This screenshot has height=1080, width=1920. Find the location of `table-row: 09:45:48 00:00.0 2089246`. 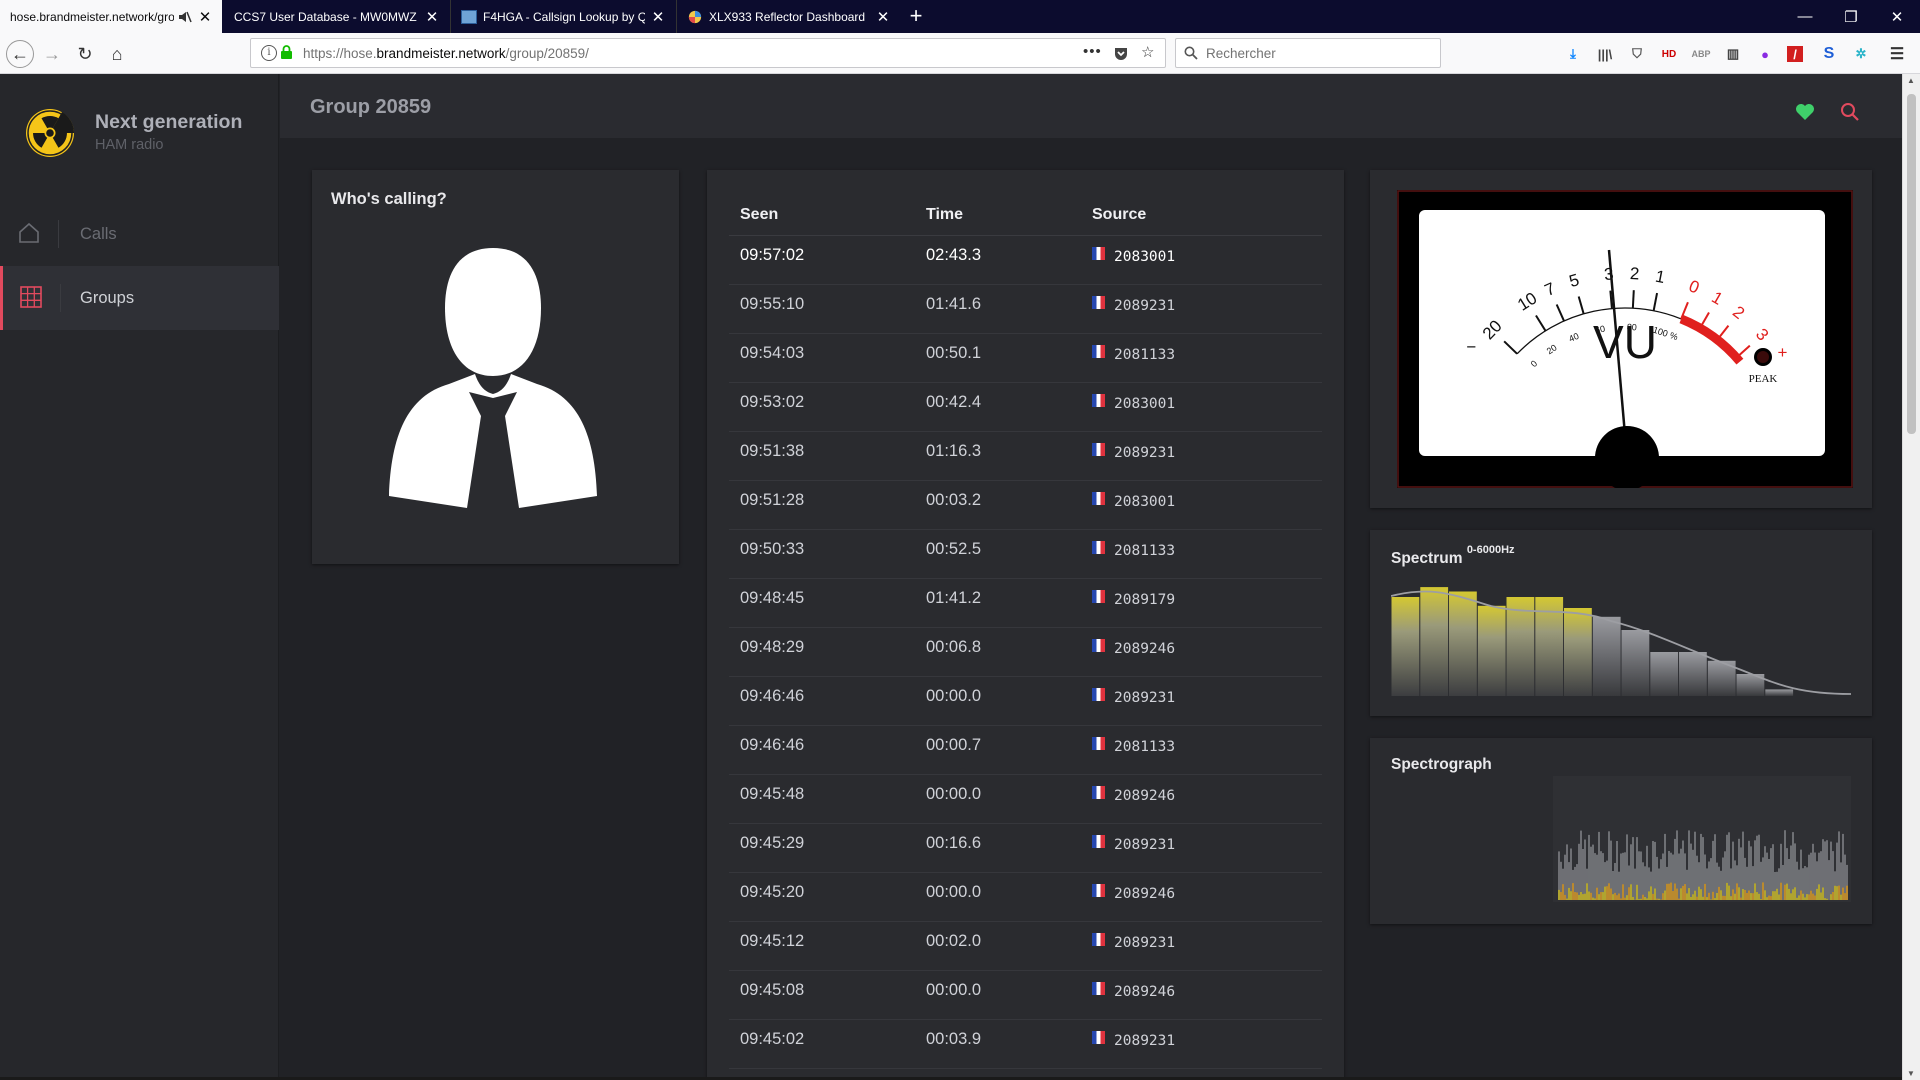

table-row: 09:45:48 00:00.0 2089246 is located at coordinates (1025, 799).